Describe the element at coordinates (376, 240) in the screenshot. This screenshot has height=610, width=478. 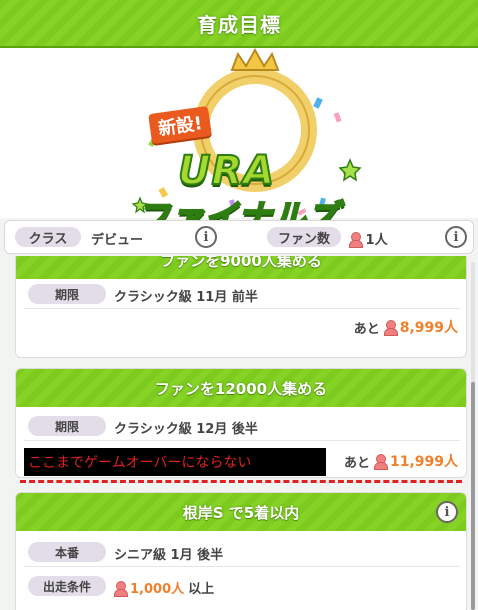
I see `fans-value: 1人` at that location.